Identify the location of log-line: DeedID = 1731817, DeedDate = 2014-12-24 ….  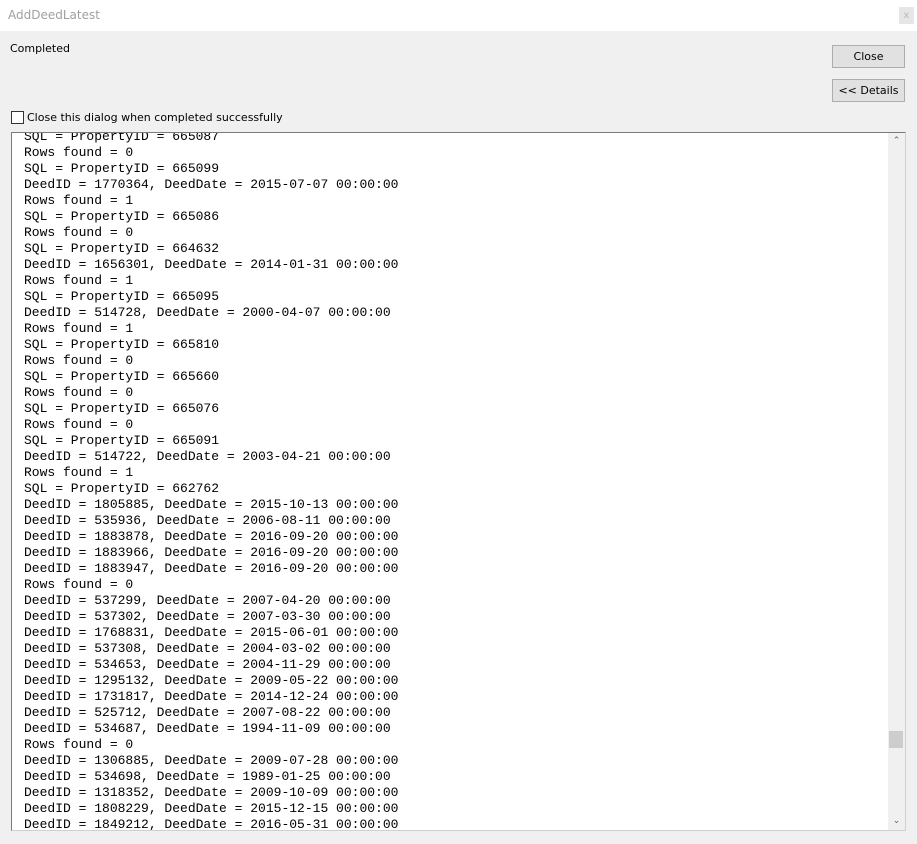
(211, 696).